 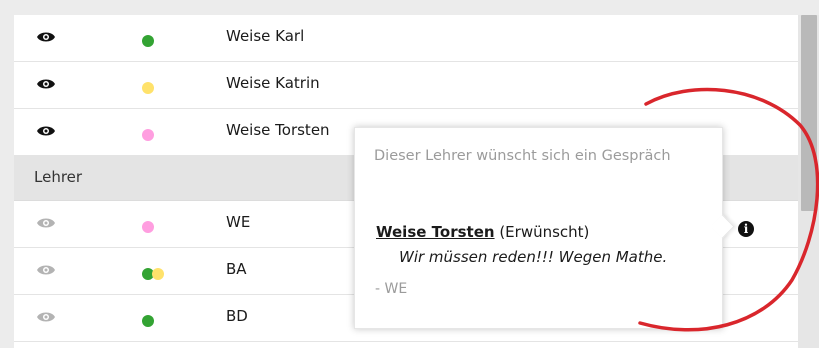 What do you see at coordinates (533, 257) in the screenshot?
I see `message-text: Wir müssen reden!!! Wegen Mathe.` at bounding box center [533, 257].